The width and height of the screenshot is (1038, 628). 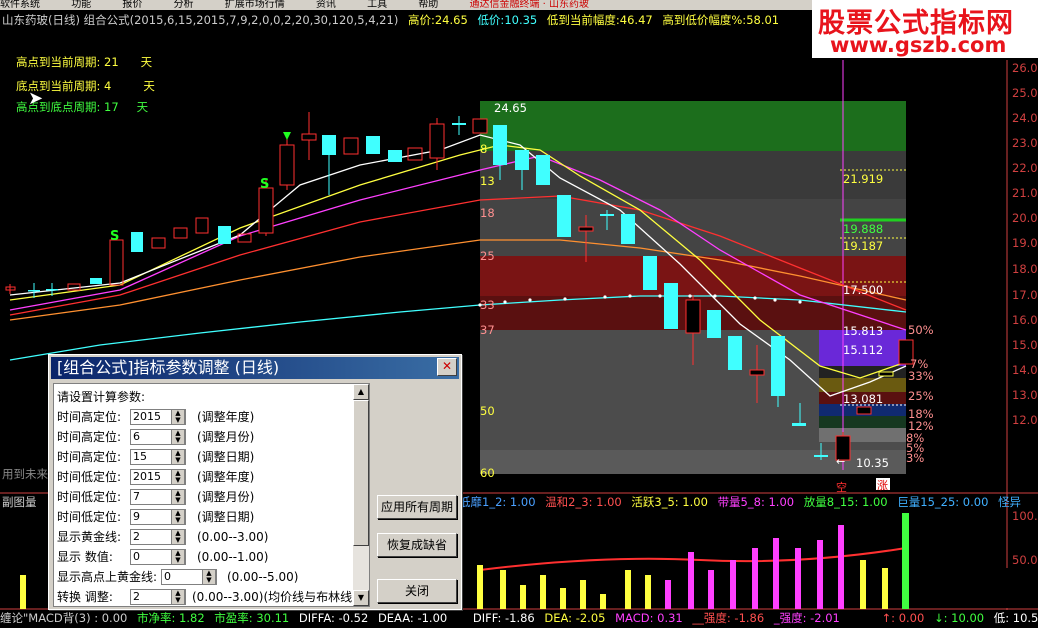 I want to click on drop-value: 46.47, so click(x=636, y=20).